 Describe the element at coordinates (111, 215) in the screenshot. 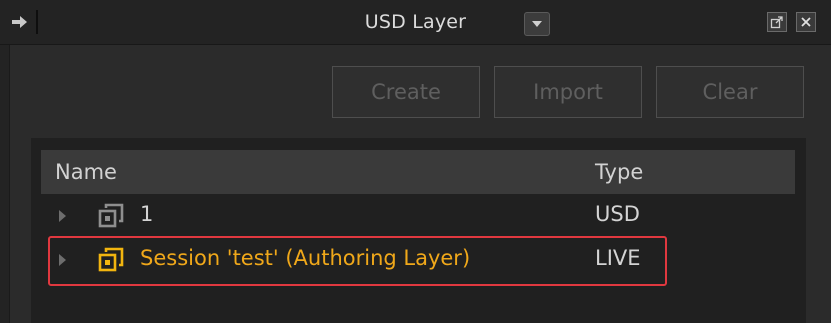

I see `layer-icon` at that location.